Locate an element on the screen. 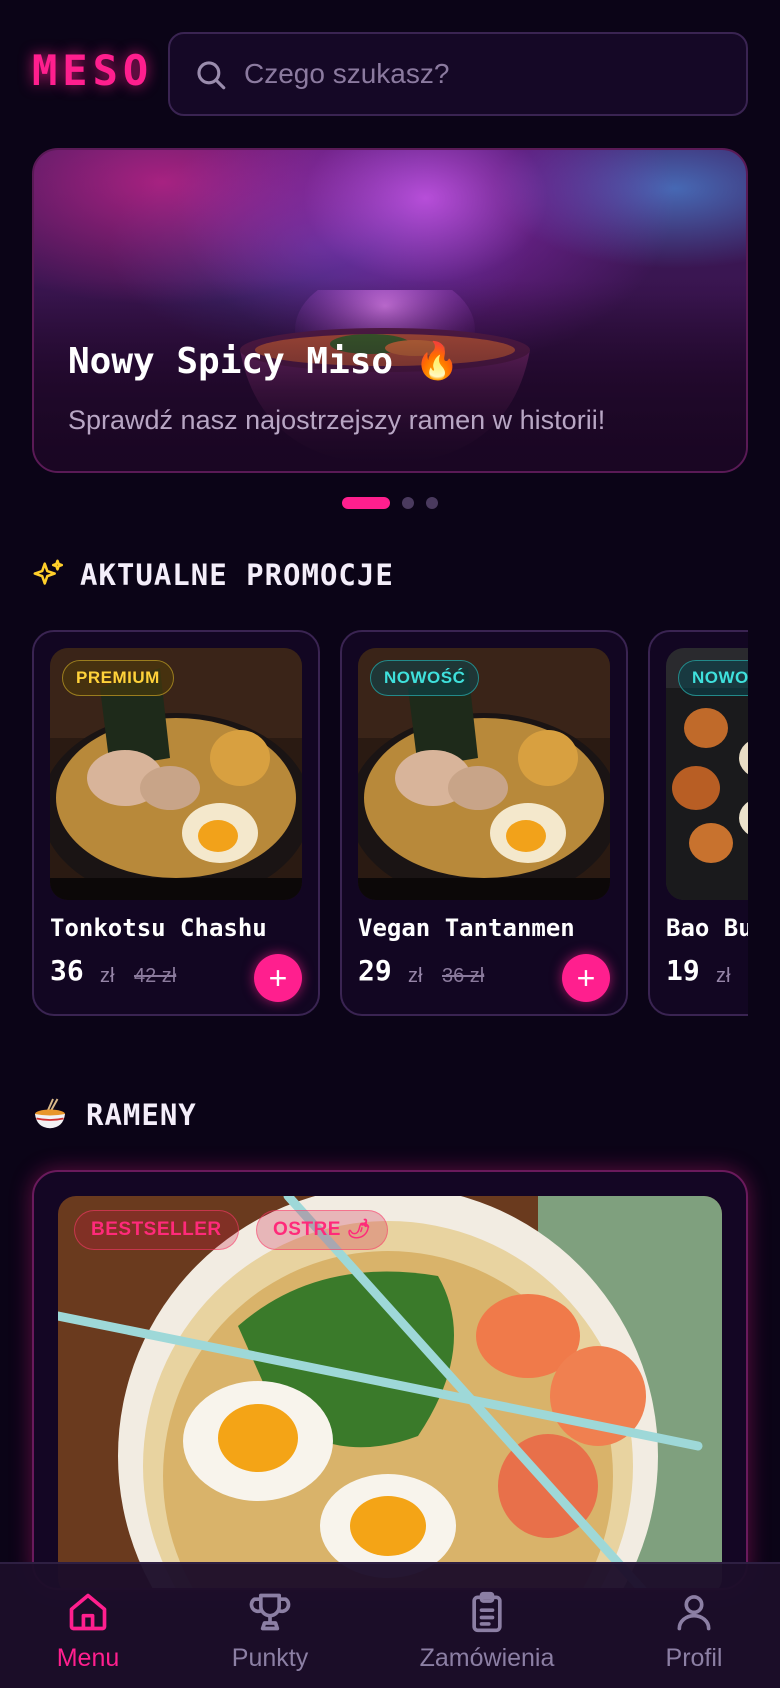  nav-item-menu: Menu is located at coordinates (88, 1626).